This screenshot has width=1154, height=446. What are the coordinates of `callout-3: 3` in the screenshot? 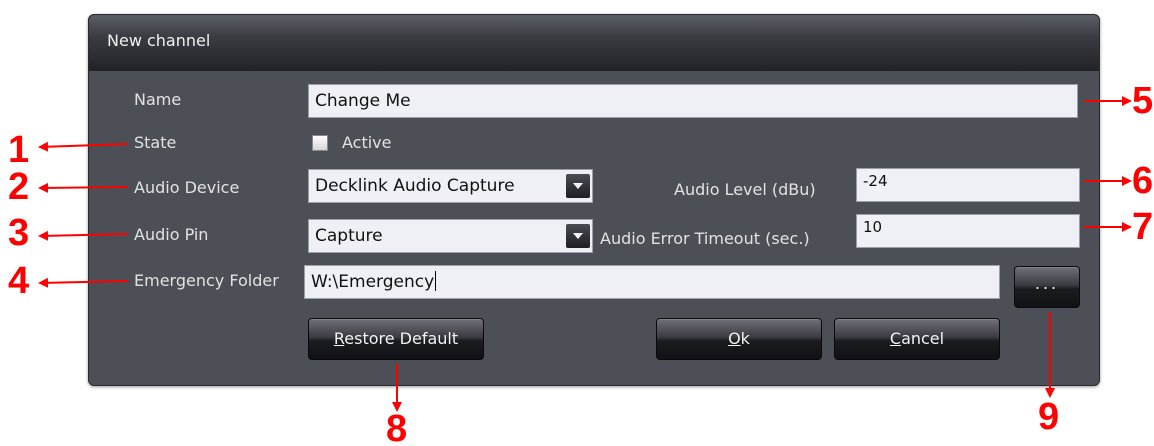 It's located at (19, 233).